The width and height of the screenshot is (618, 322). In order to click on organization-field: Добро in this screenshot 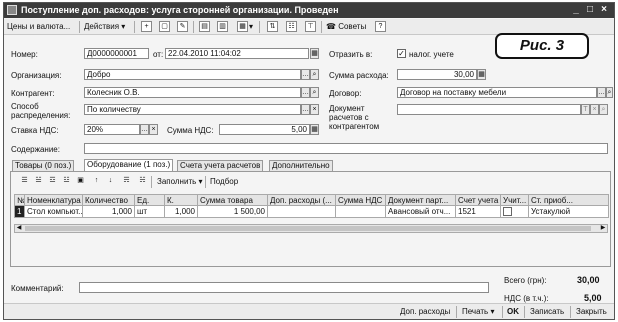, I will do `click(192, 74)`.